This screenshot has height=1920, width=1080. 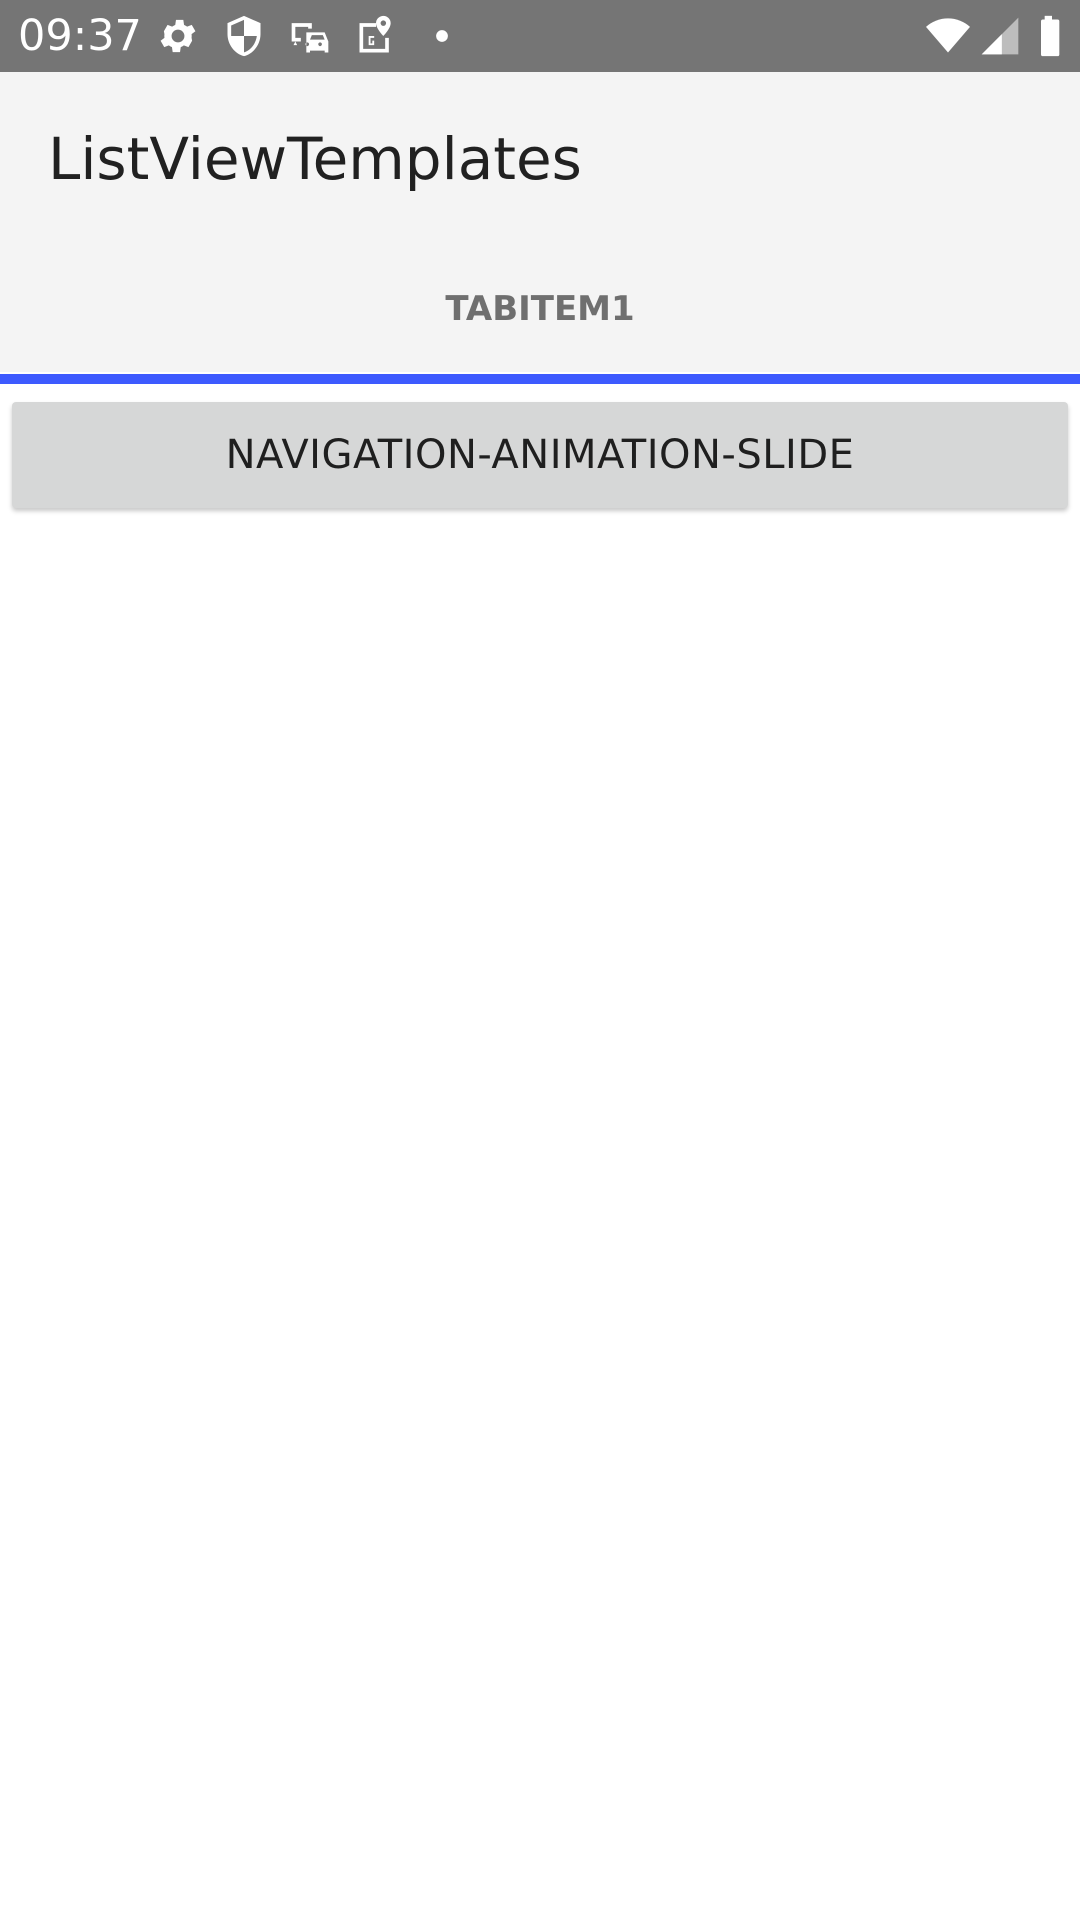 What do you see at coordinates (1000, 36) in the screenshot?
I see `cell-signal-icon` at bounding box center [1000, 36].